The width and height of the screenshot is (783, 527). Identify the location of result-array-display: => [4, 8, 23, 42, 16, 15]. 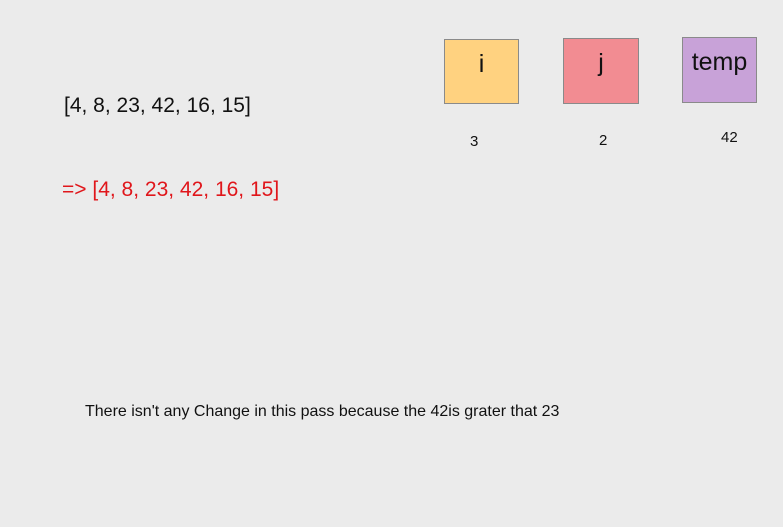
(171, 189).